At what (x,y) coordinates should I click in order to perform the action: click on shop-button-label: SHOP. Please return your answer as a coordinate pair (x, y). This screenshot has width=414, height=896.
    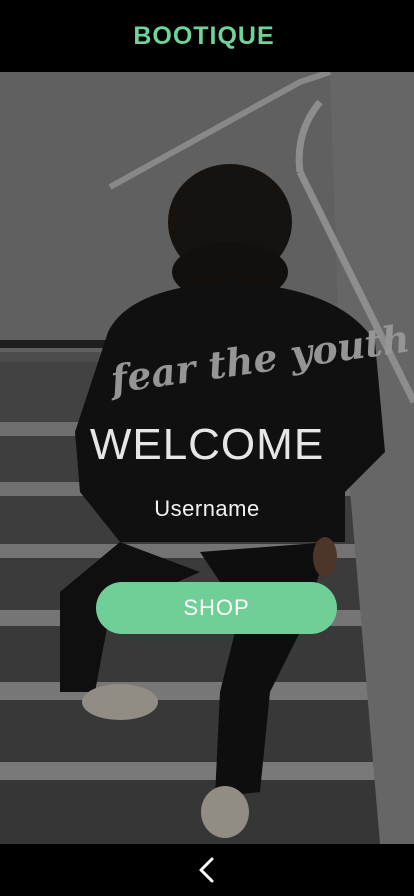
    Looking at the image, I should click on (216, 607).